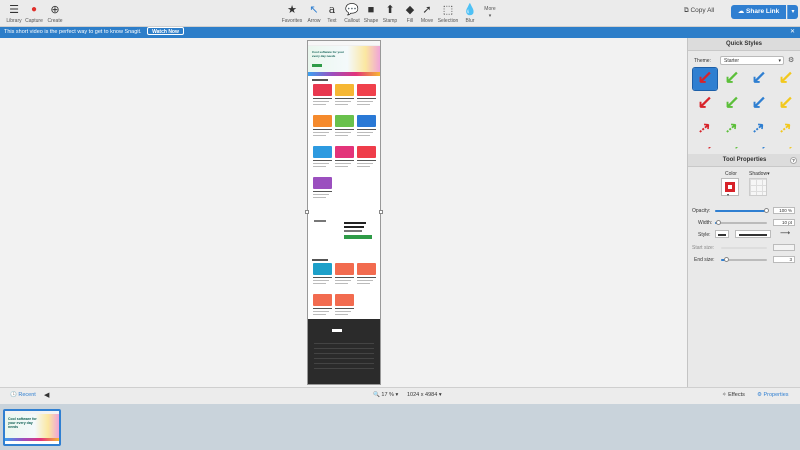  Describe the element at coordinates (758, 187) in the screenshot. I see `shadow-picker` at that location.